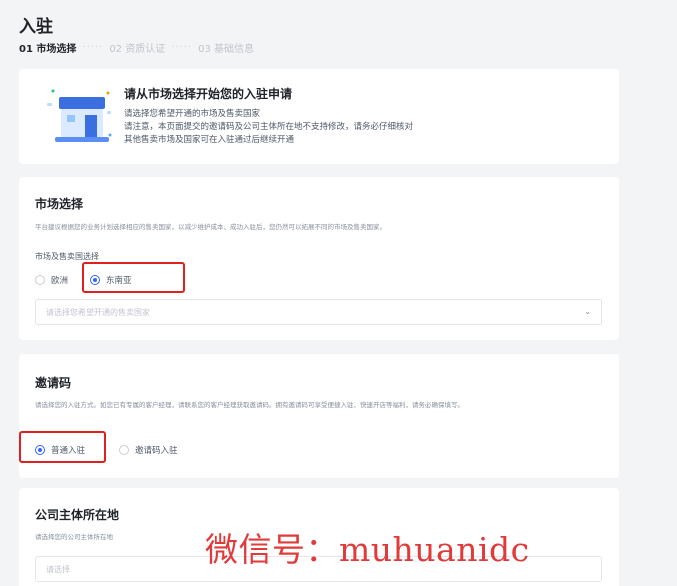 This screenshot has width=677, height=586. Describe the element at coordinates (318, 312) in the screenshot. I see `country-select: 请选择您希望开通的售卖国家 ⌄` at that location.